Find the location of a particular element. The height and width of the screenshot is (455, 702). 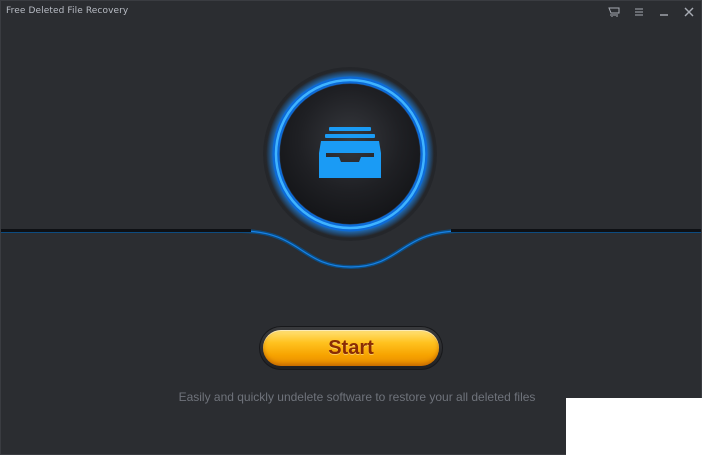

minimize-icon is located at coordinates (664, 12).